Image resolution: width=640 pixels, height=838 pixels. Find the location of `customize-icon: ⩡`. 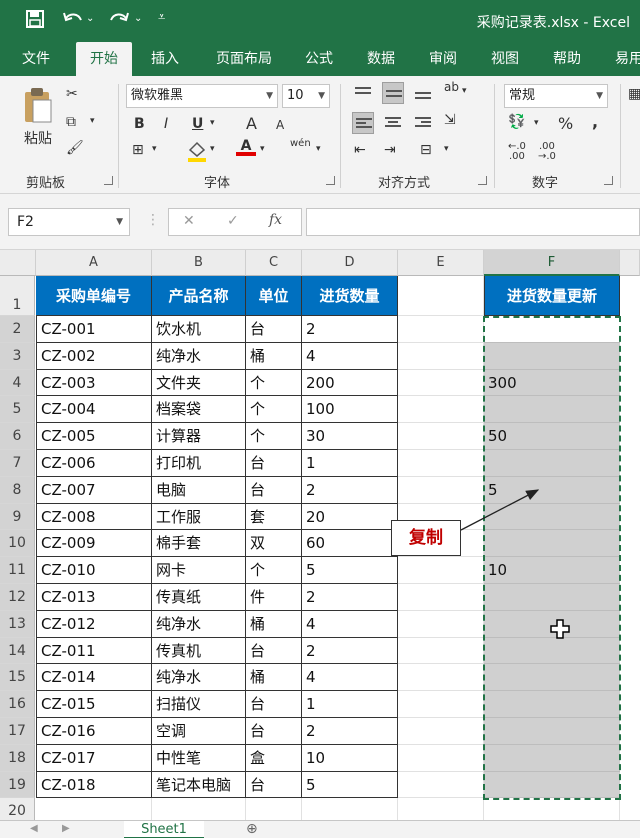

customize-icon: ⩡ is located at coordinates (161, 17).